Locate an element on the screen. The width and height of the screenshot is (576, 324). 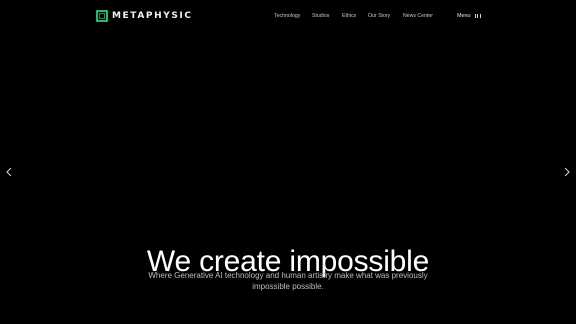
nav-item-technology: Technology is located at coordinates (287, 16).